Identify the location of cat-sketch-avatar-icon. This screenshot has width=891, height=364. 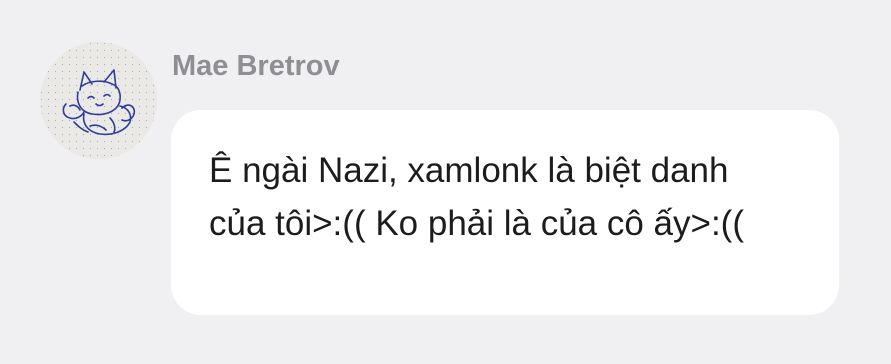
(98, 100).